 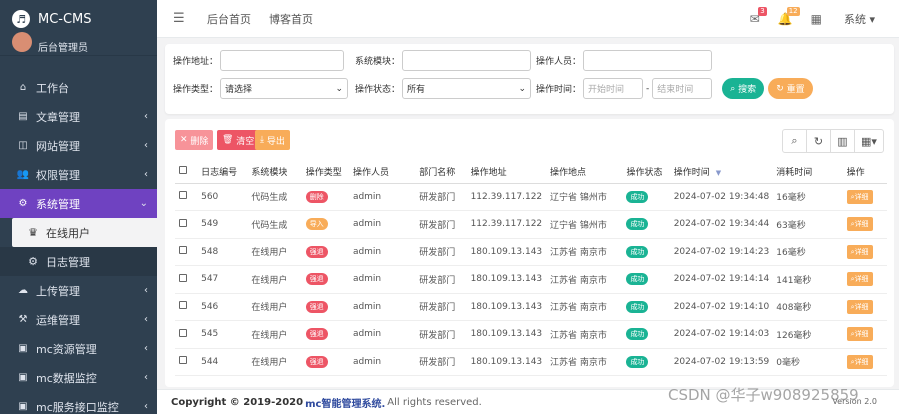 I want to click on module-input, so click(x=467, y=60).